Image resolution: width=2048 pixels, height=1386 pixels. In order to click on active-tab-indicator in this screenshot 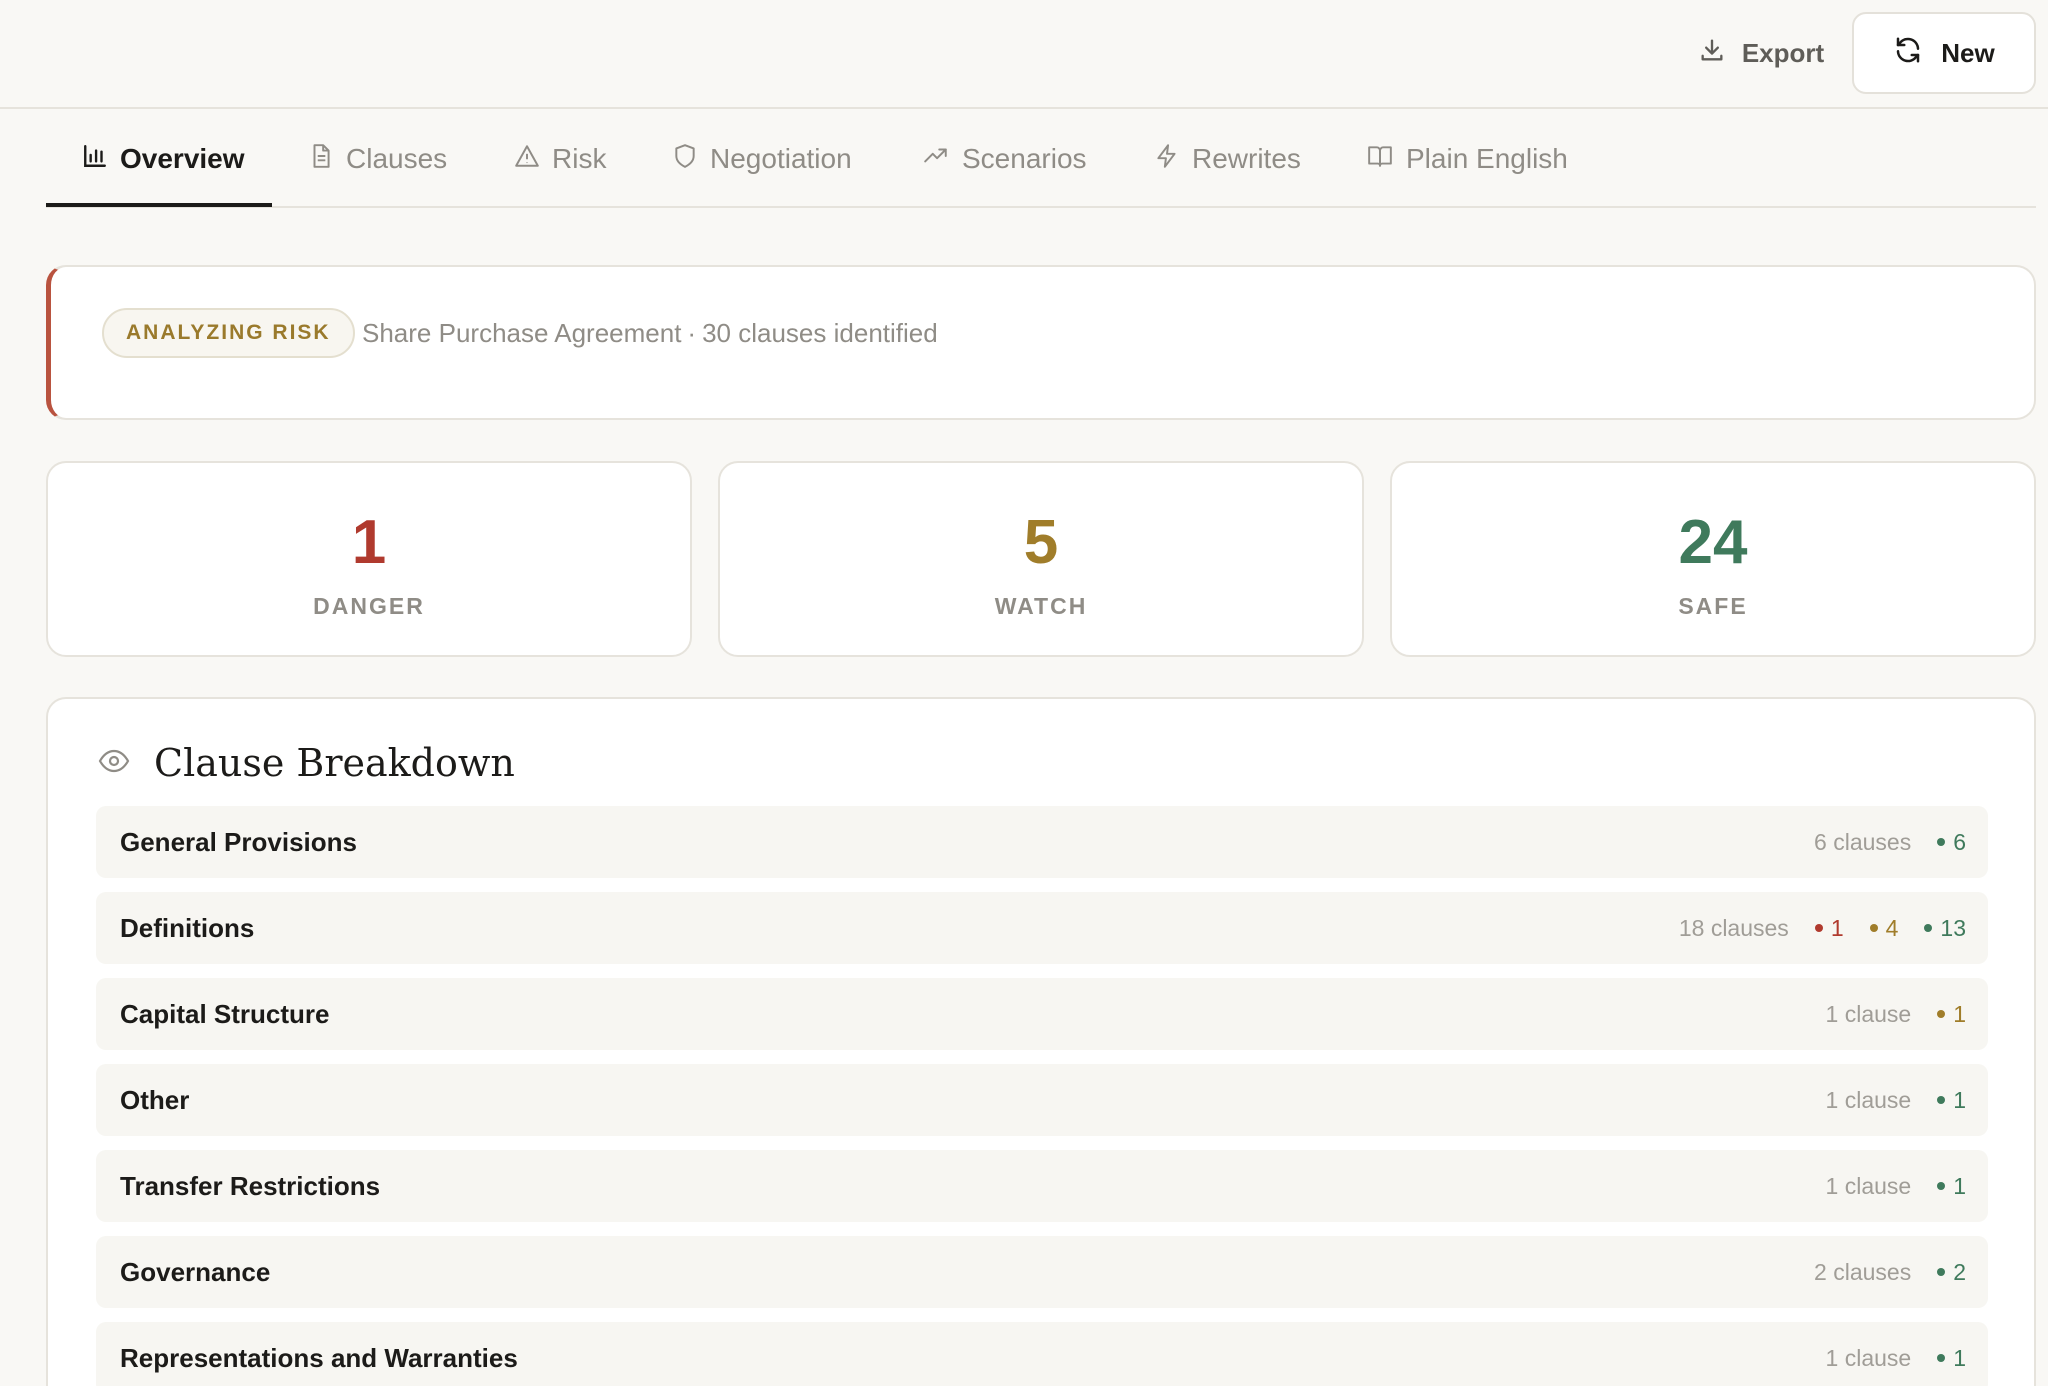, I will do `click(159, 205)`.